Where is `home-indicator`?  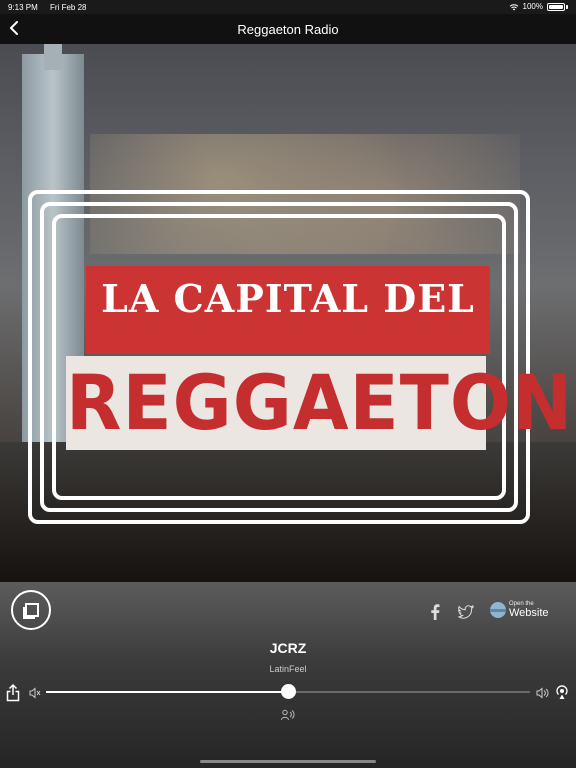 home-indicator is located at coordinates (288, 761).